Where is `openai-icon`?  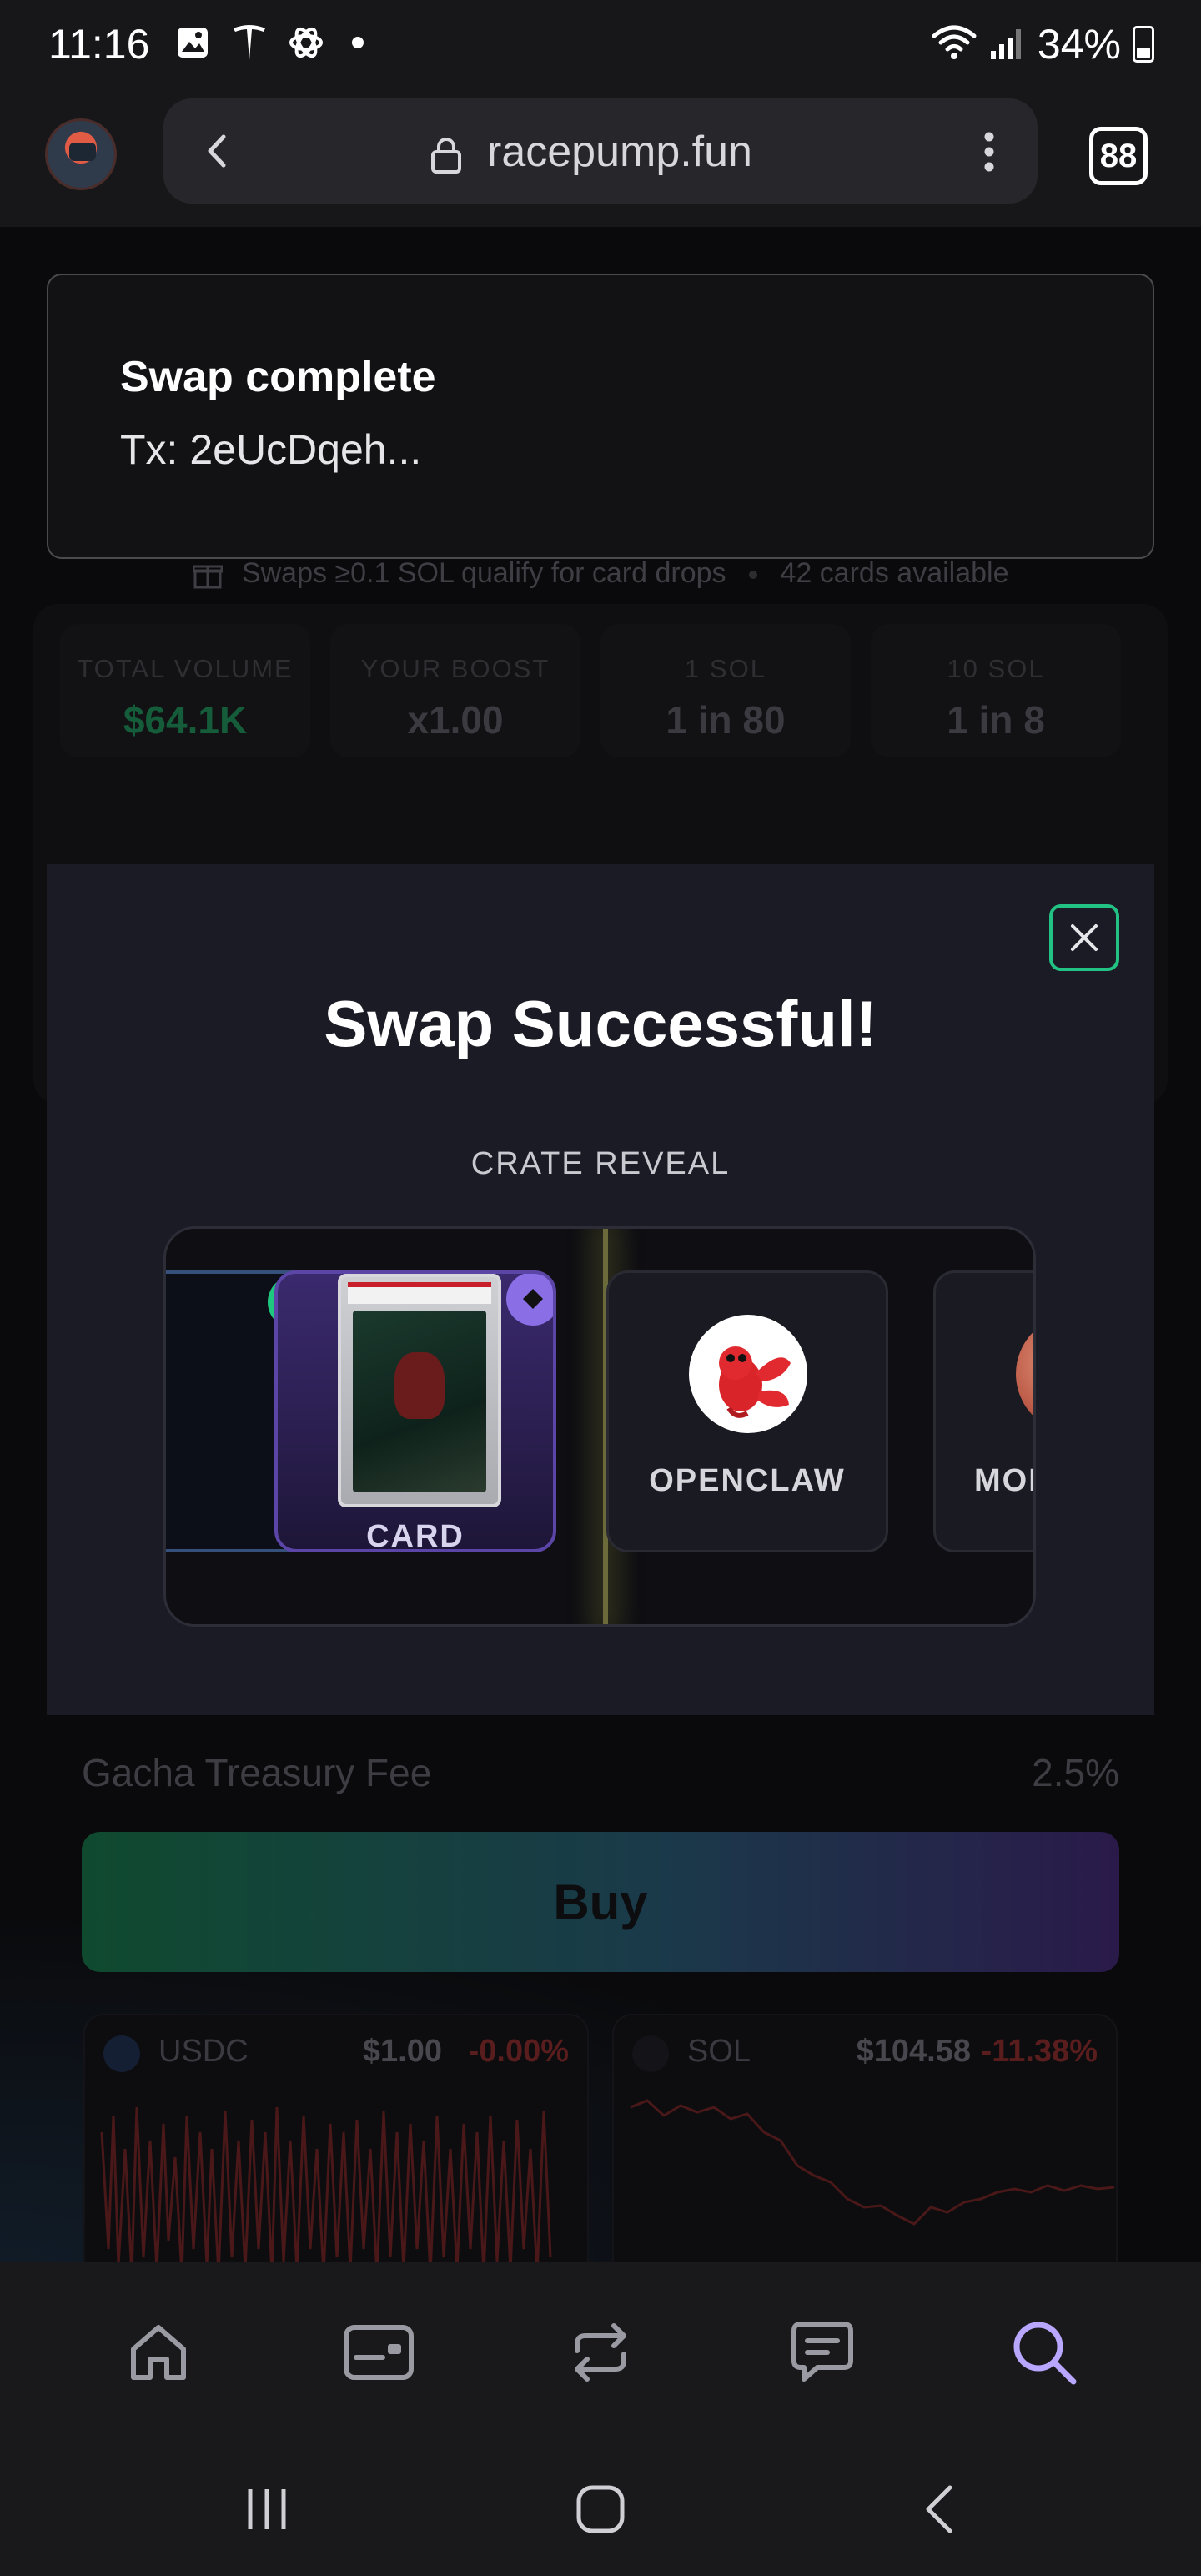
openai-icon is located at coordinates (306, 42).